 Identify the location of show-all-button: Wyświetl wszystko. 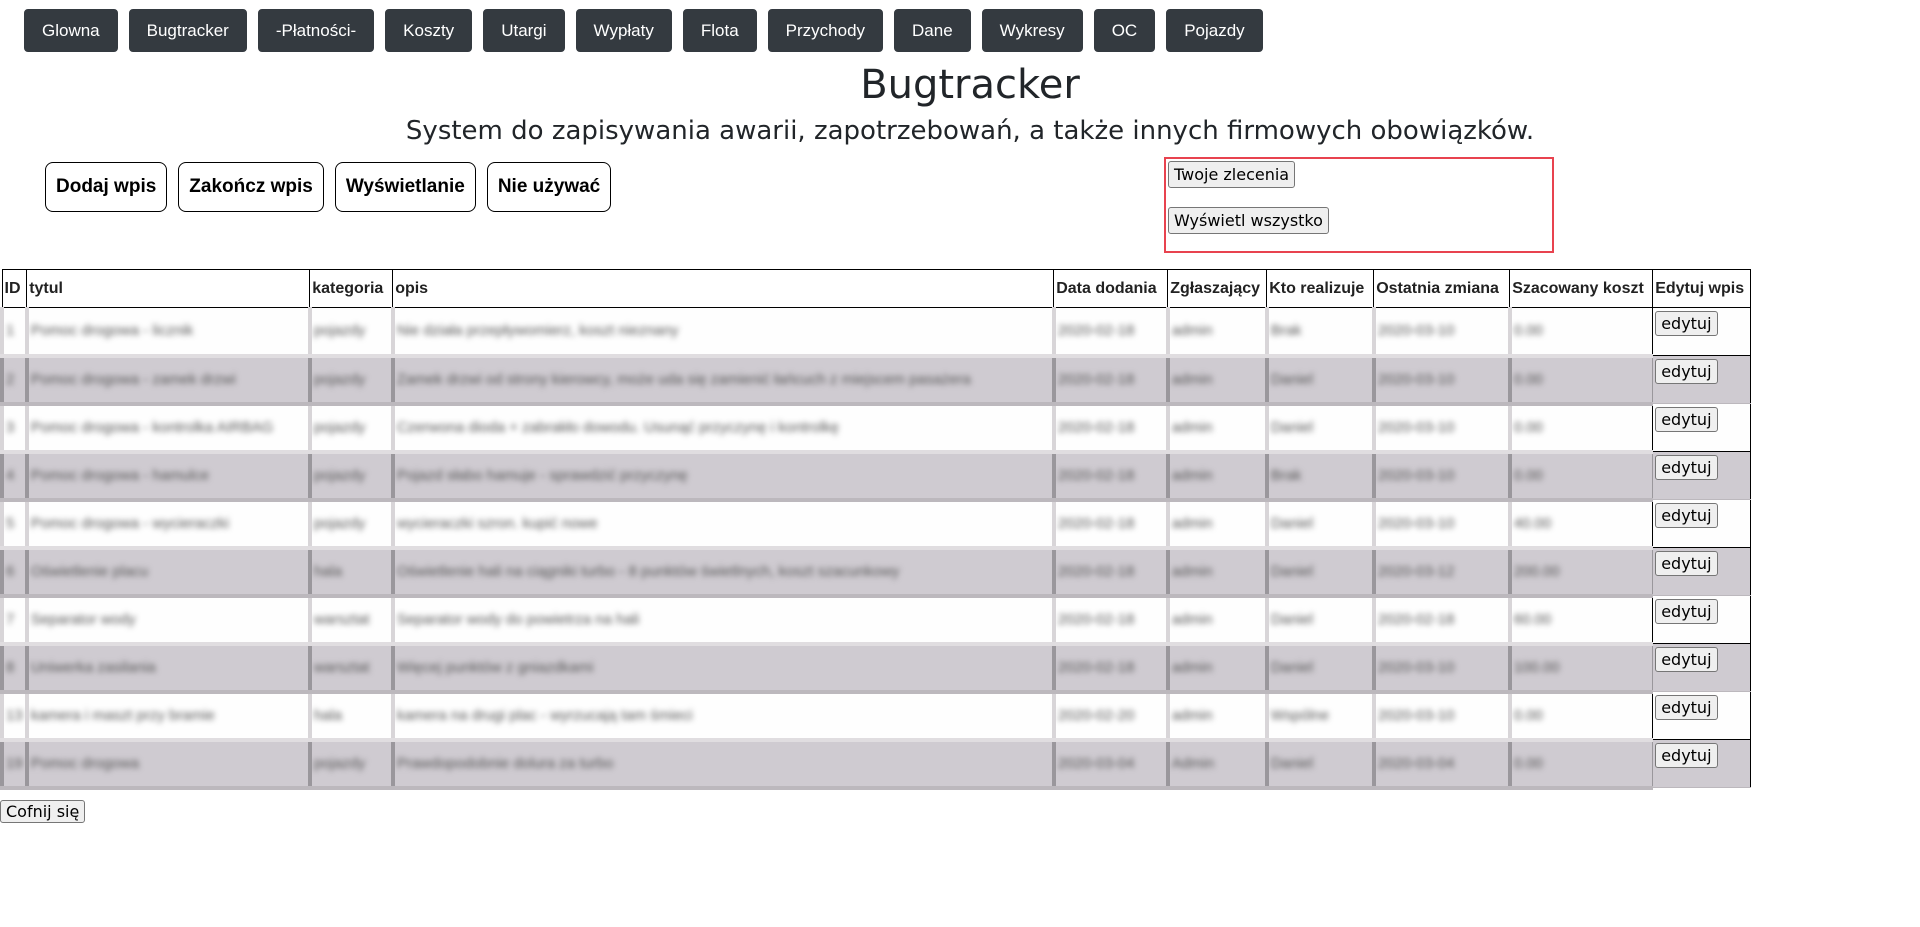
(1248, 220).